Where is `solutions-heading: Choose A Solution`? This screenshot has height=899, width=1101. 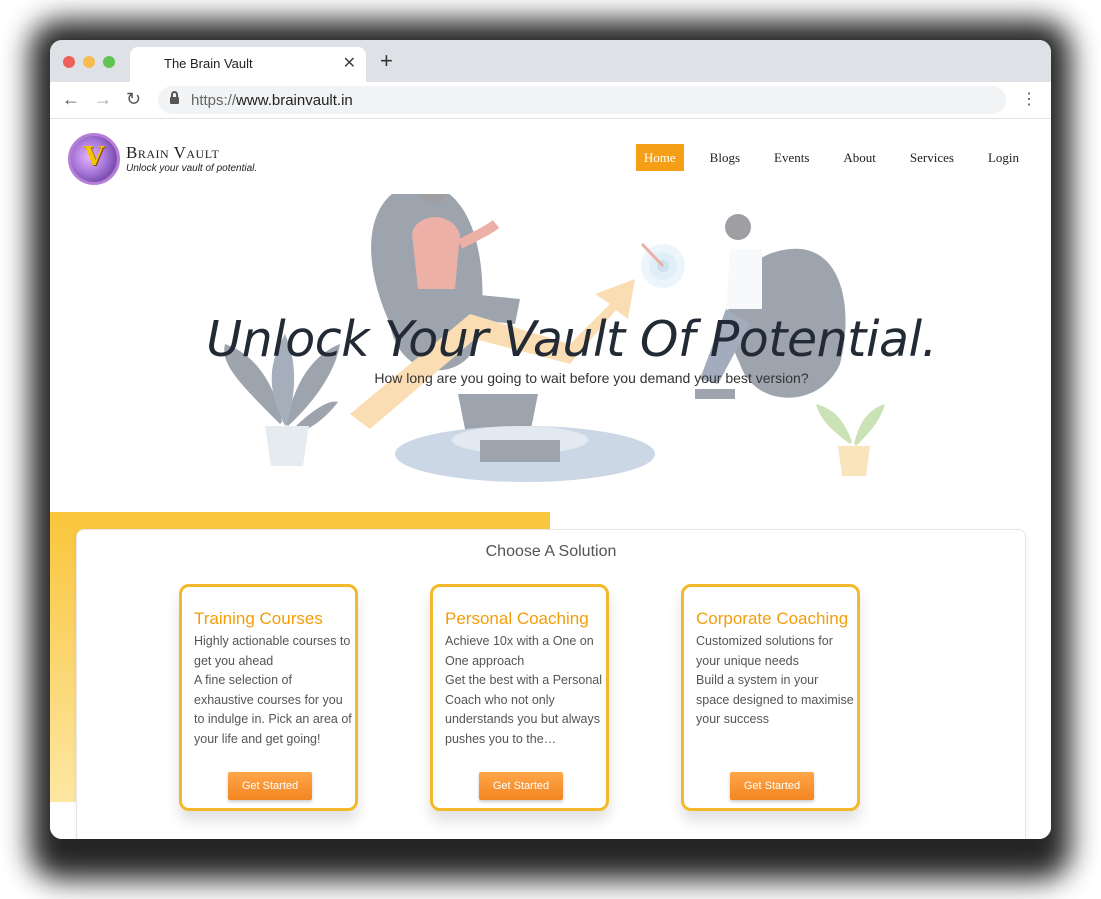 solutions-heading: Choose A Solution is located at coordinates (551, 551).